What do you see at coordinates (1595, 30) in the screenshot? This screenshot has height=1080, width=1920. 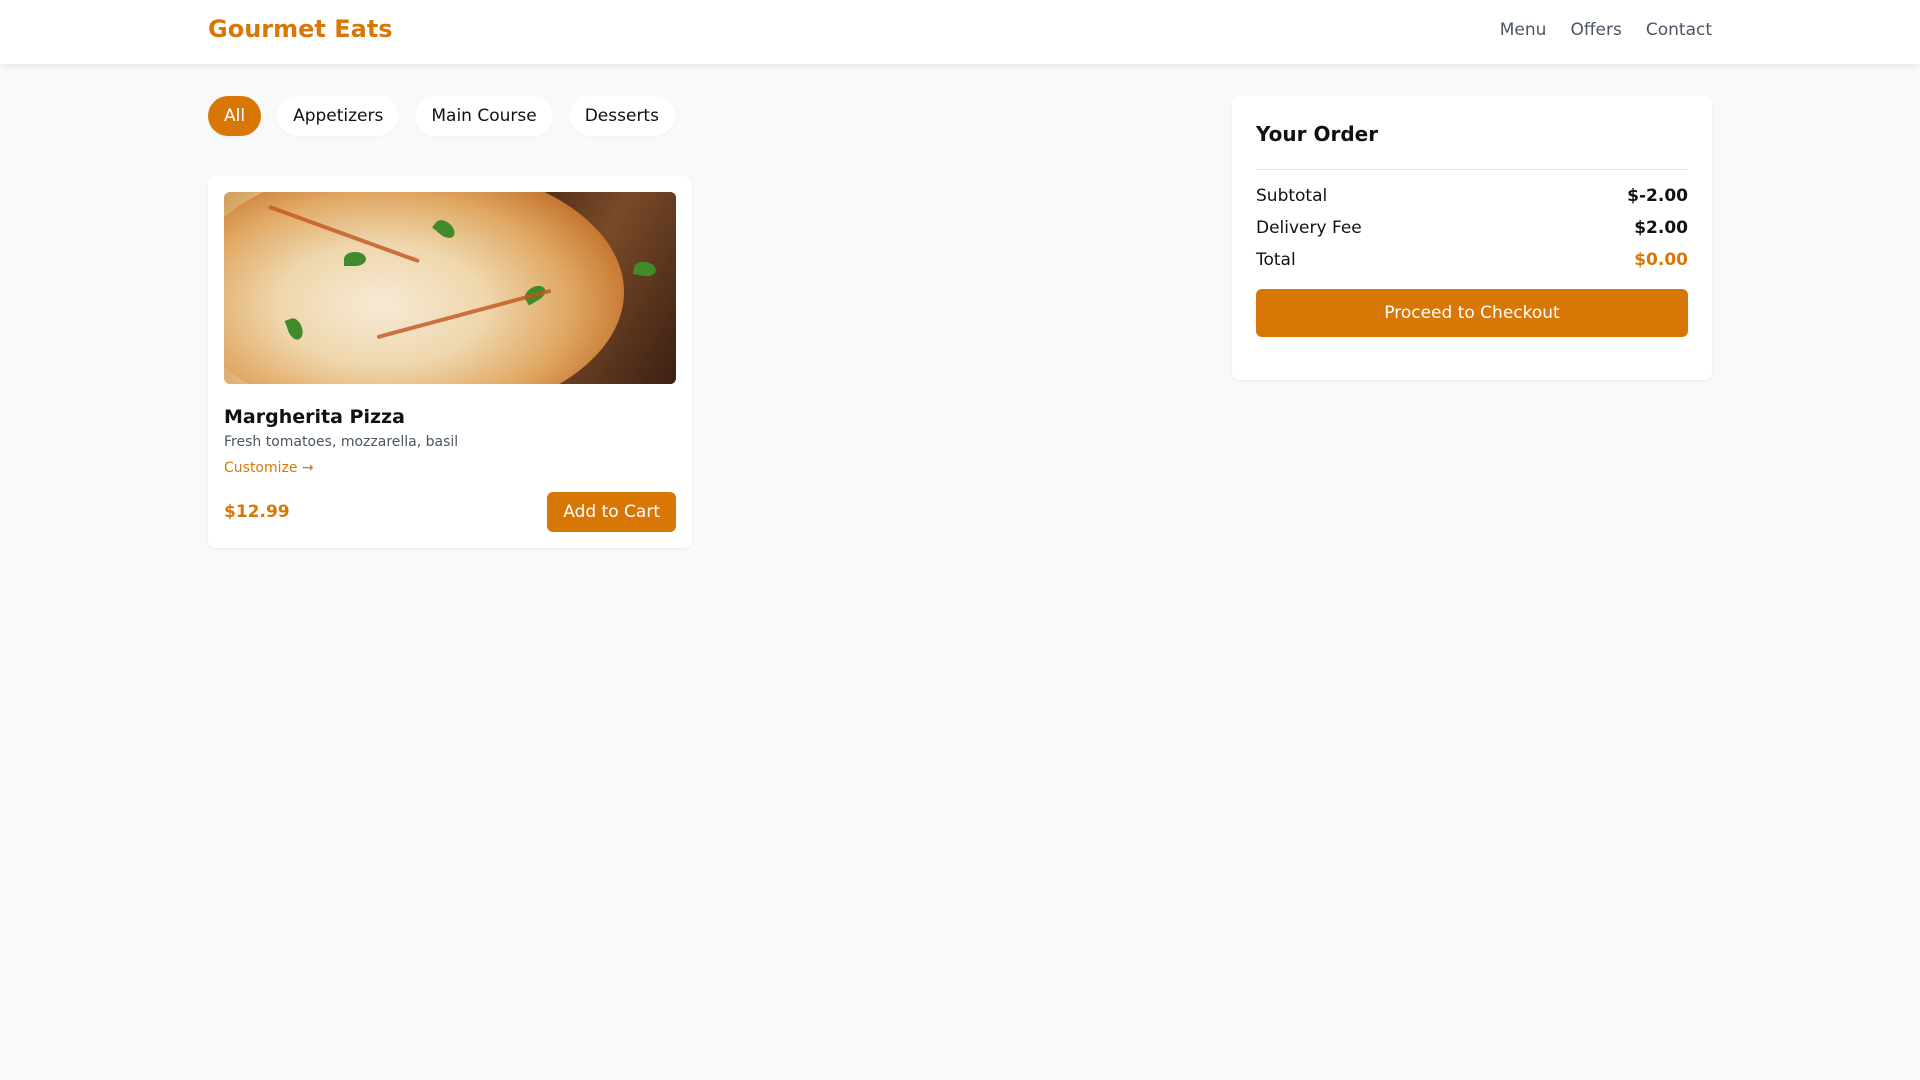 I see `nav-link-offers: Offers` at bounding box center [1595, 30].